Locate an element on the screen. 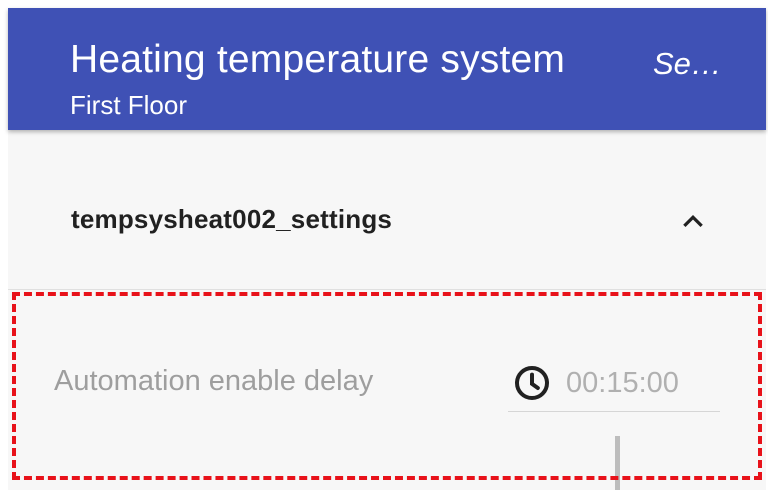 The width and height of the screenshot is (768, 490). scroll-indicator is located at coordinates (617, 463).